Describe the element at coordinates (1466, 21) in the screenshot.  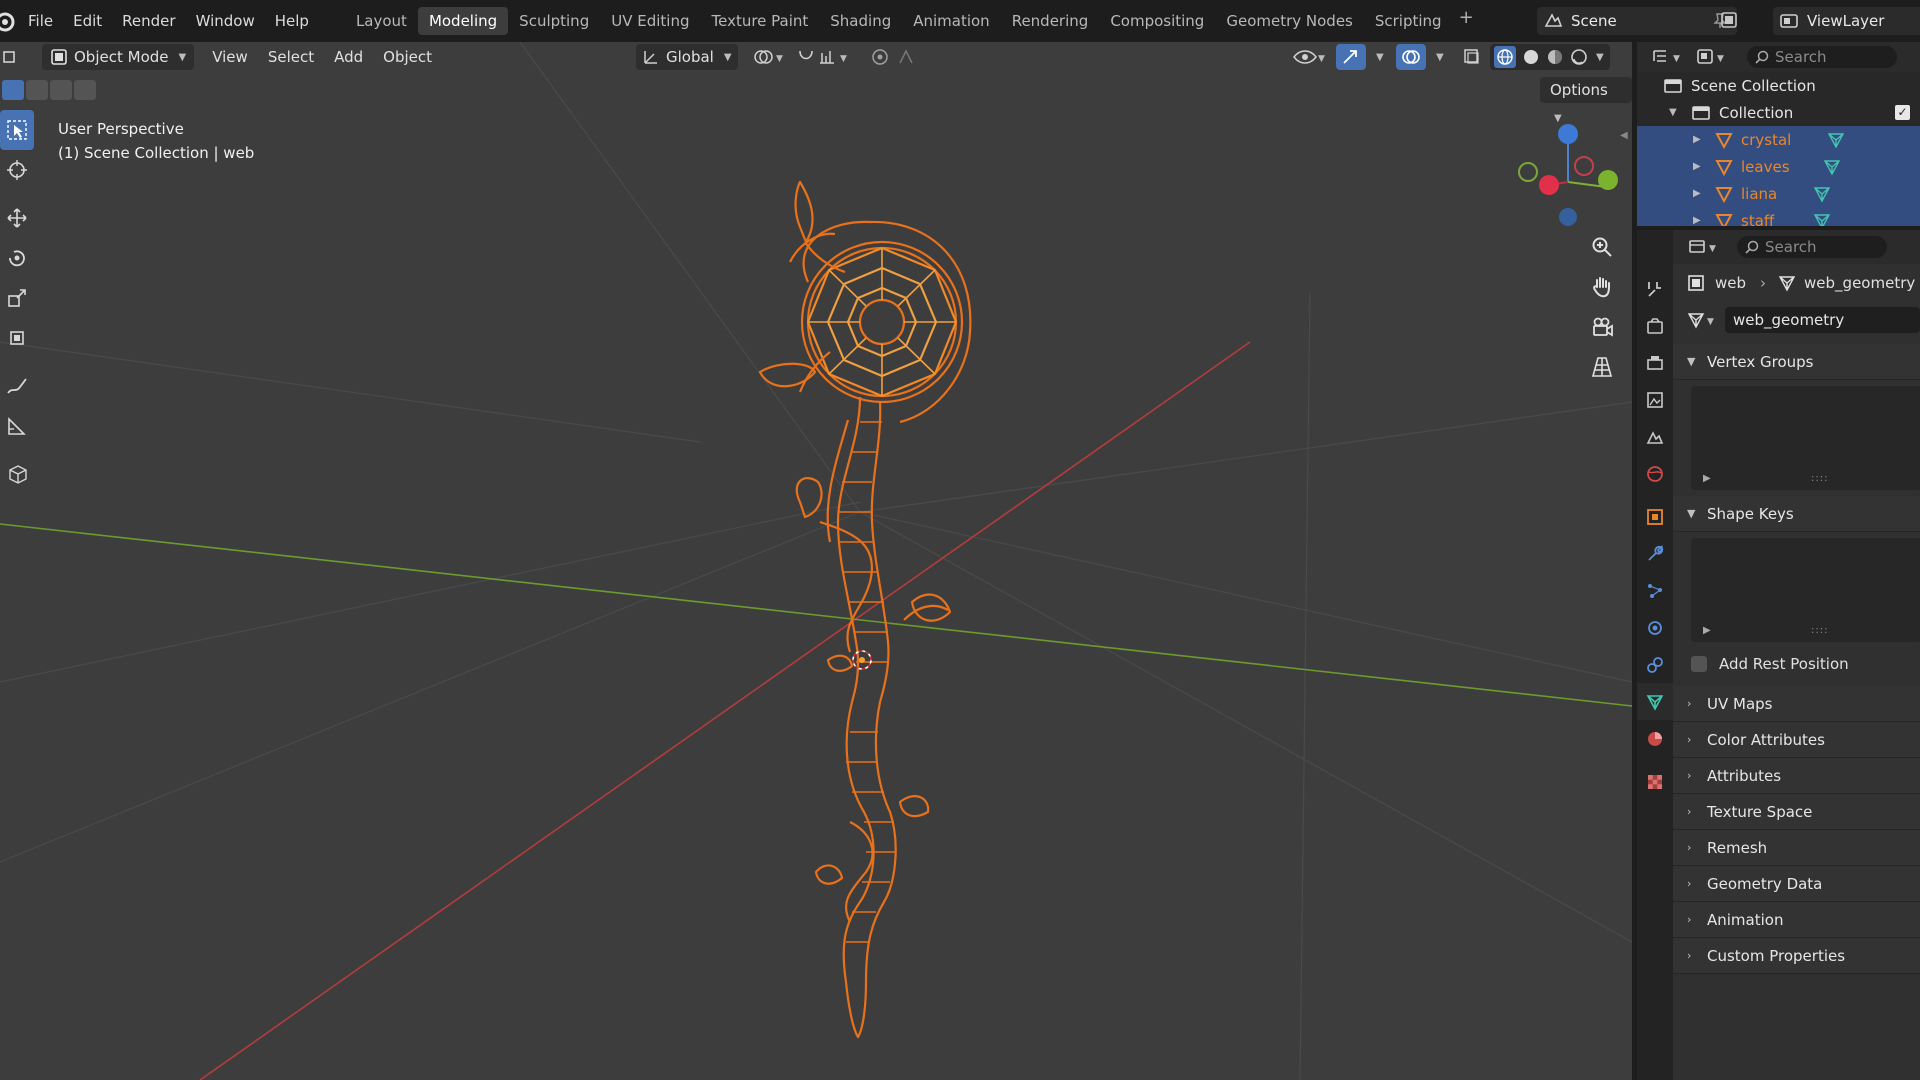
I see `add-workspace-button: +` at that location.